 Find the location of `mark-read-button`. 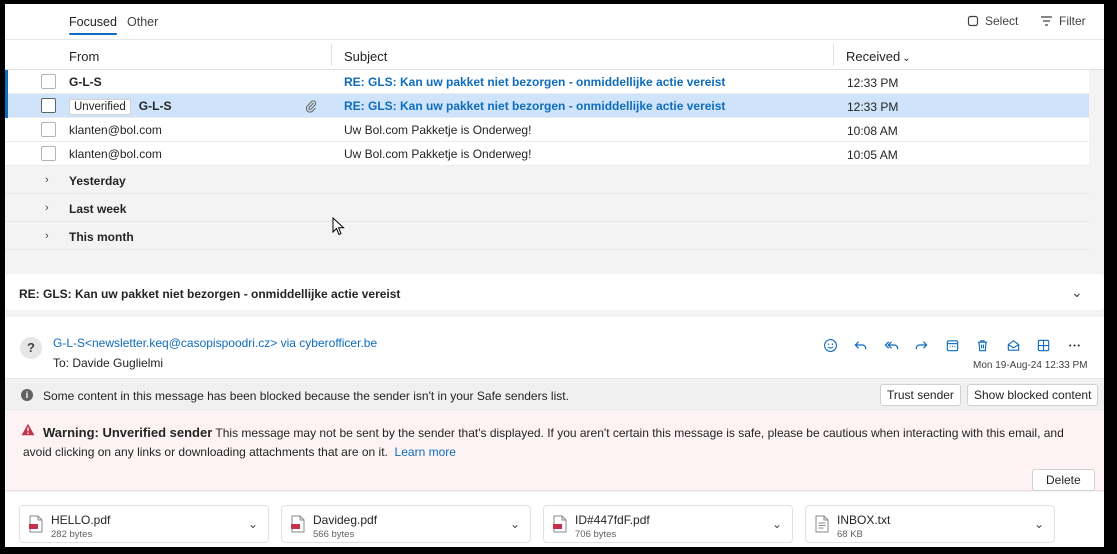

mark-read-button is located at coordinates (1013, 345).